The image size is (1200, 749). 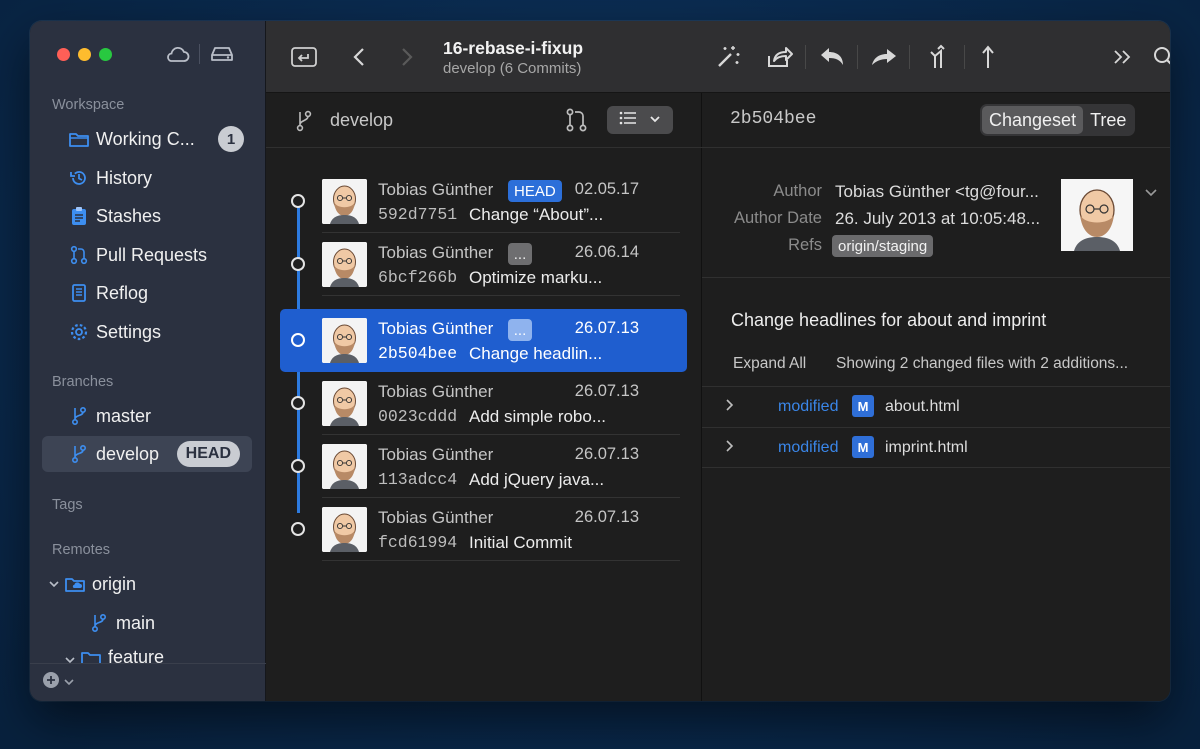 I want to click on push-icon, so click(x=988, y=57).